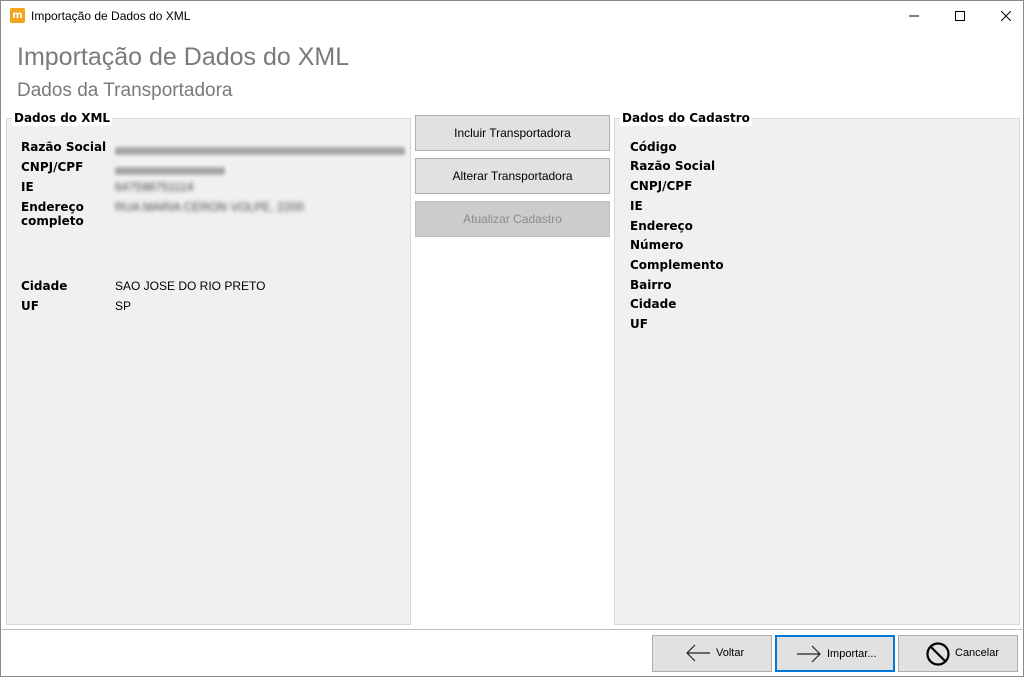 Image resolution: width=1024 pixels, height=677 pixels. What do you see at coordinates (183, 57) in the screenshot?
I see `page-title: Importação de Dados do XML` at bounding box center [183, 57].